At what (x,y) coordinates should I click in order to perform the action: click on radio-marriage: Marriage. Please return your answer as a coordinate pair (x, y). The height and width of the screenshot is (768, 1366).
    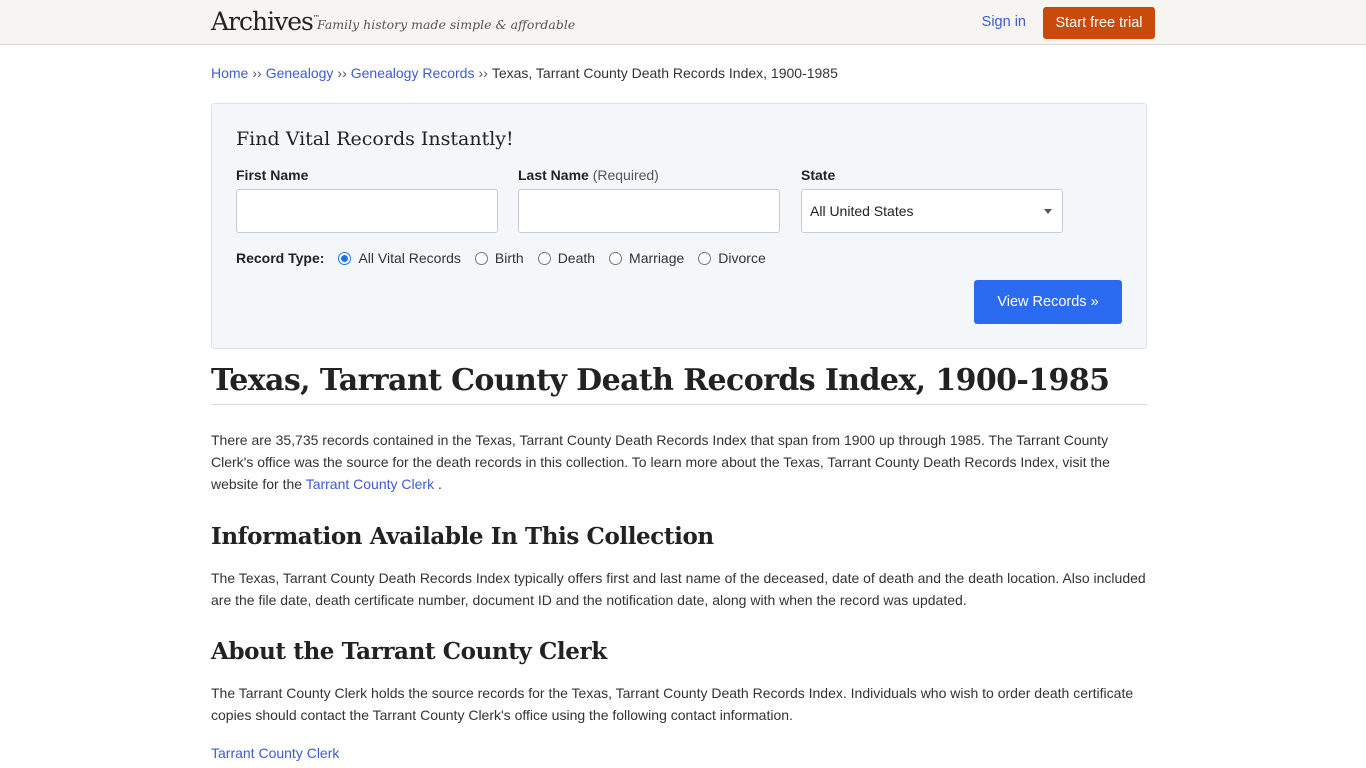
    Looking at the image, I should click on (646, 258).